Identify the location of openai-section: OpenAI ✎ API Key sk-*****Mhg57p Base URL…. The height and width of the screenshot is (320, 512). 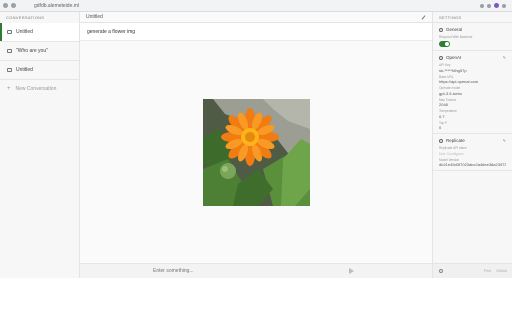
(472, 92).